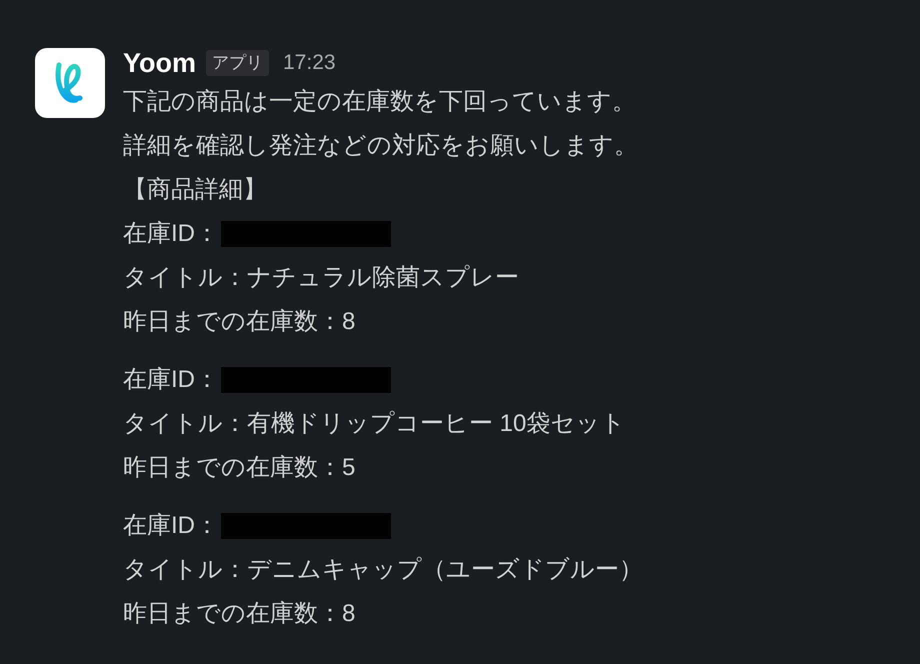 Image resolution: width=920 pixels, height=664 pixels. What do you see at coordinates (383, 570) in the screenshot?
I see `message-text: タイトル：デニムキャップ（ユーズドブルー）` at bounding box center [383, 570].